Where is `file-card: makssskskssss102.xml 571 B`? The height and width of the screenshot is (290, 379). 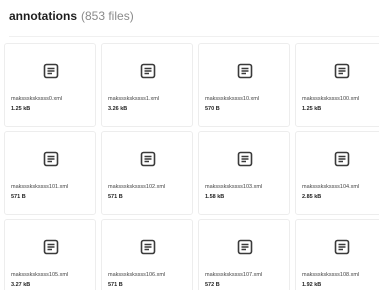 file-card: makssskskssss102.xml 571 B is located at coordinates (147, 173).